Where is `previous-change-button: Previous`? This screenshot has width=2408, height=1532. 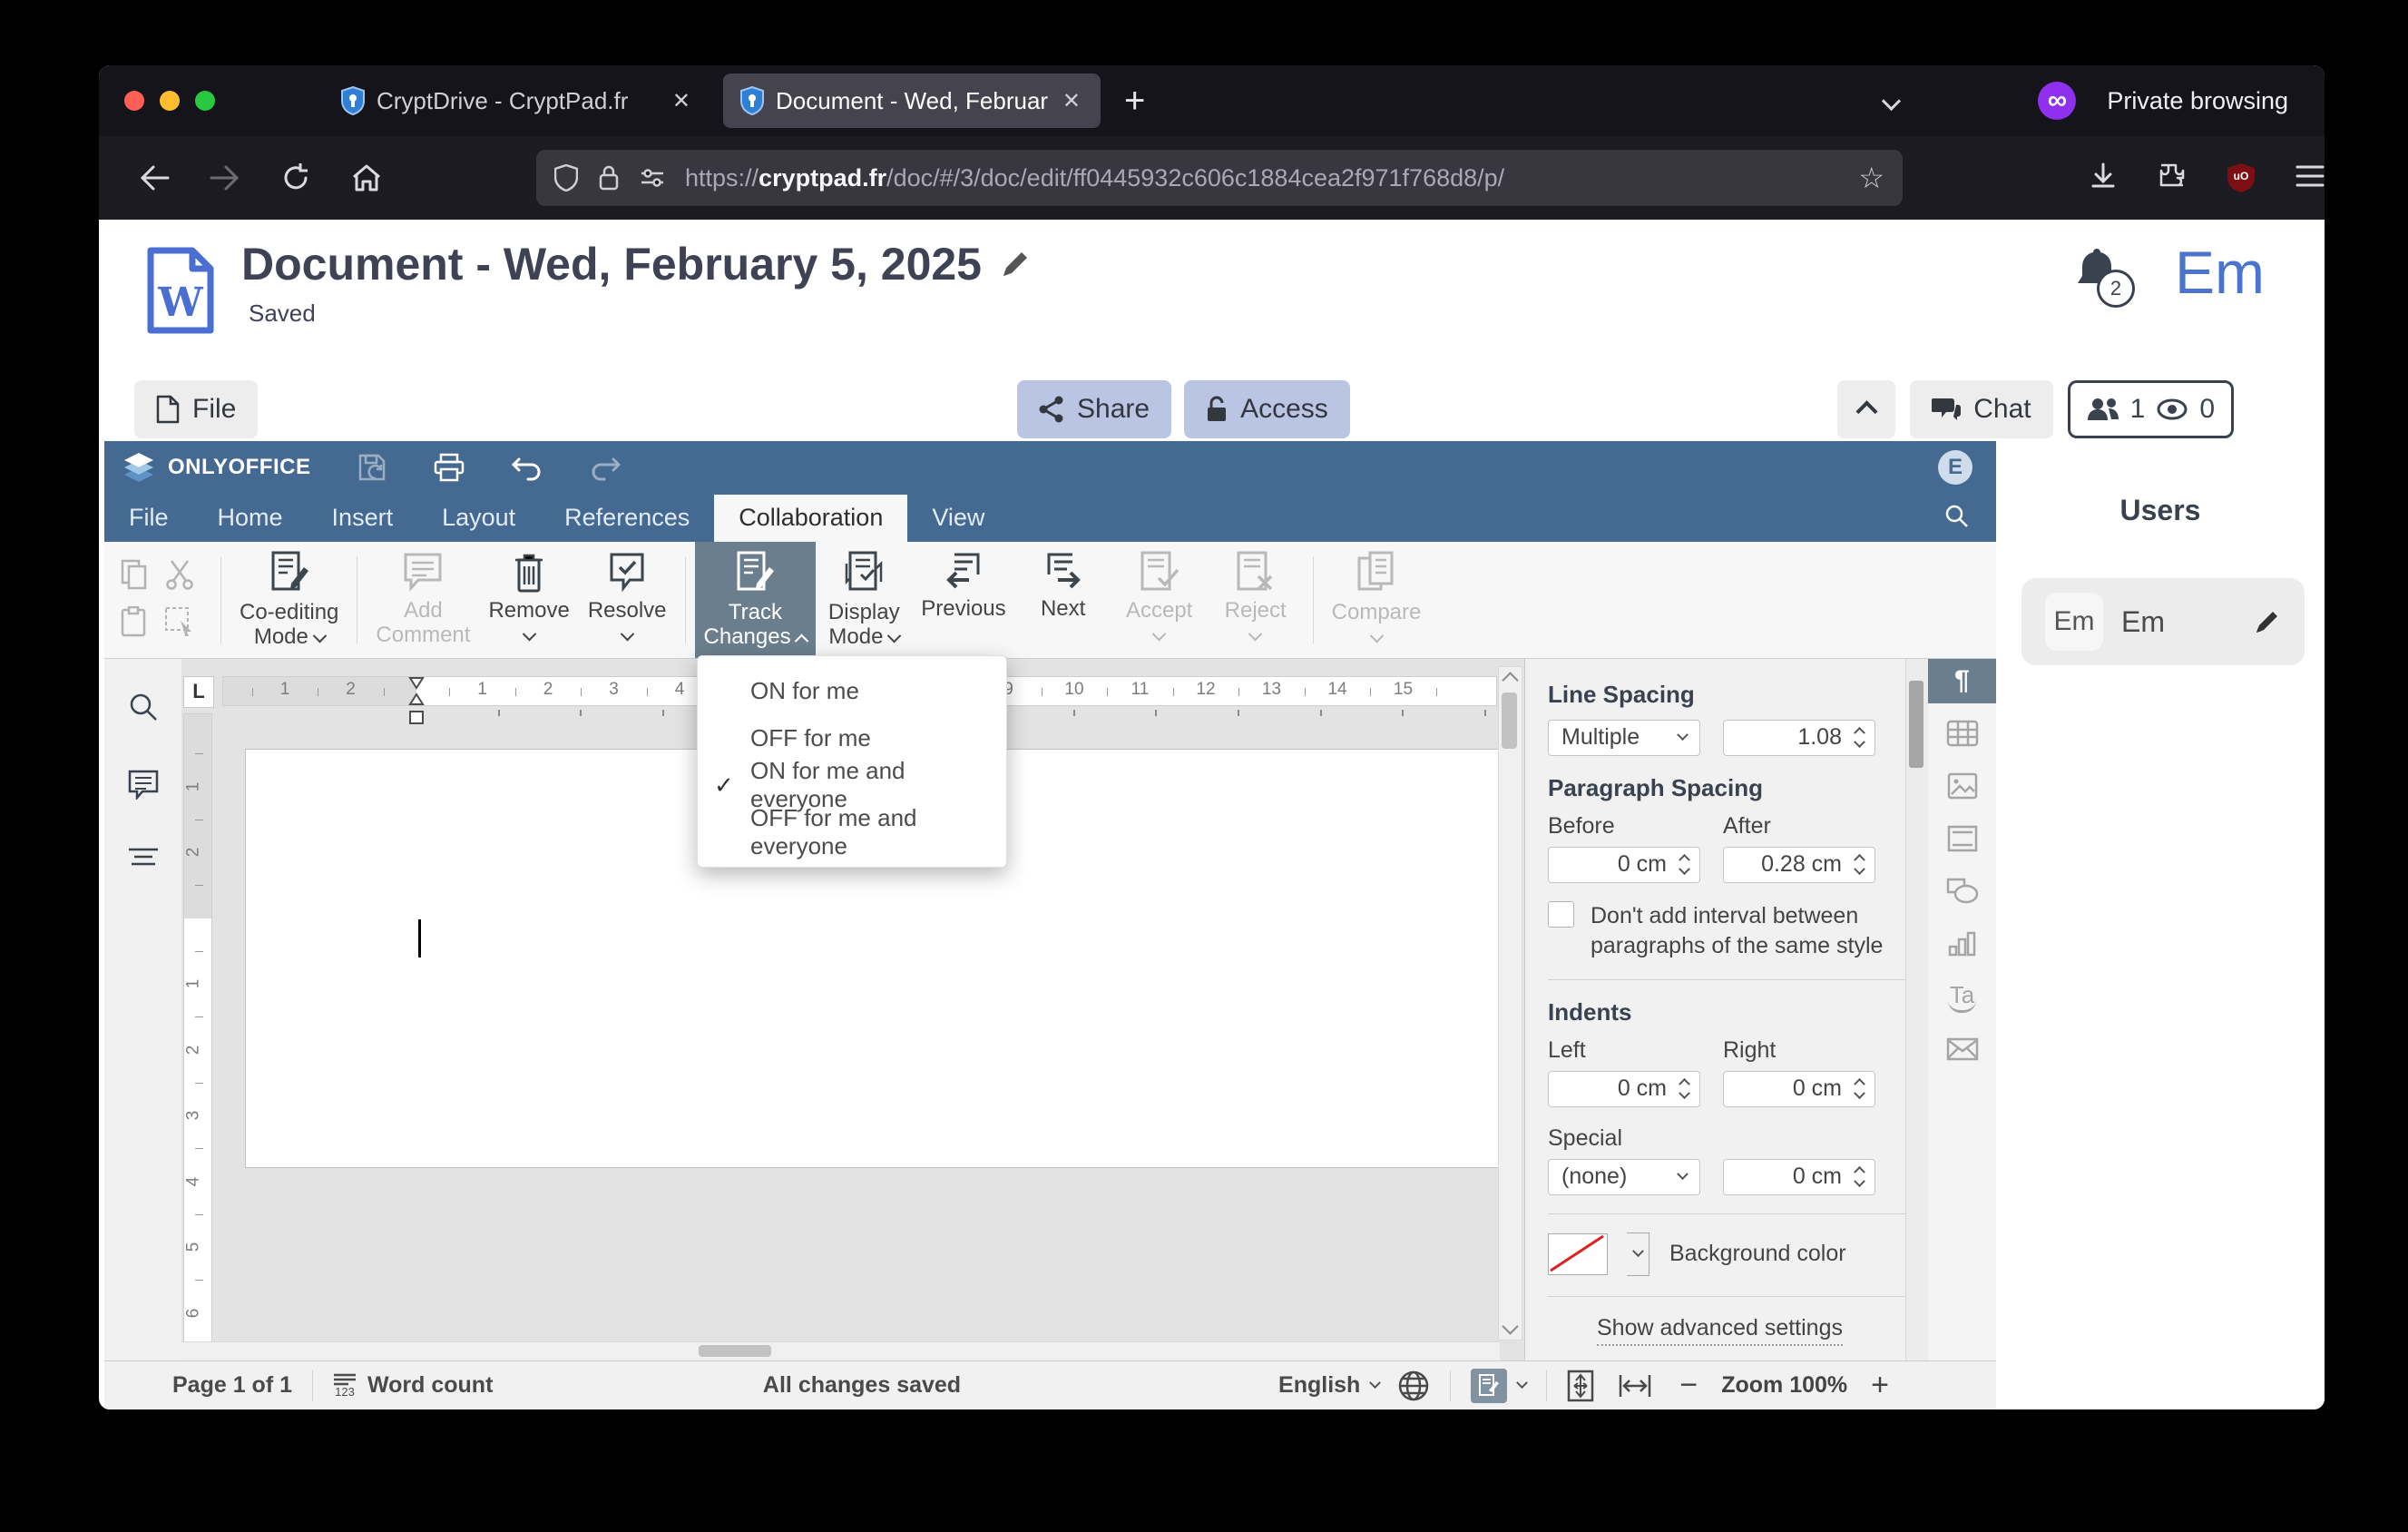
previous-change-button: Previous is located at coordinates (963, 600).